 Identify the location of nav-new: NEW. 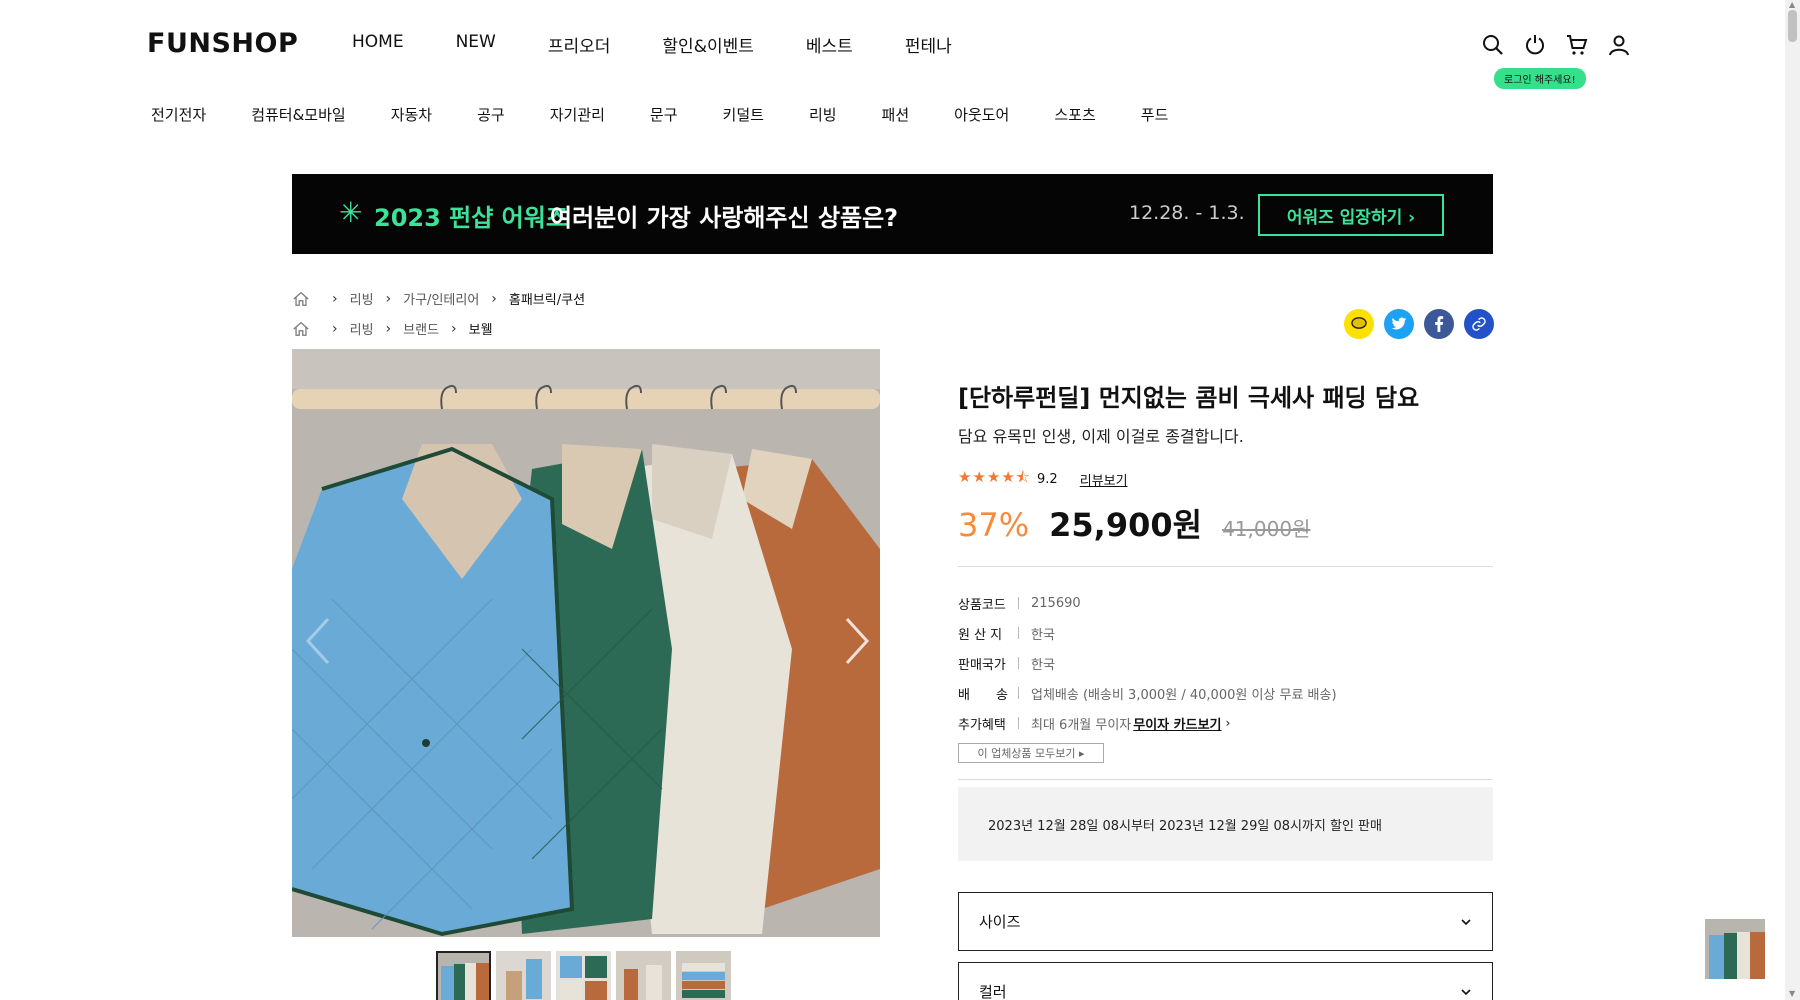
(476, 44).